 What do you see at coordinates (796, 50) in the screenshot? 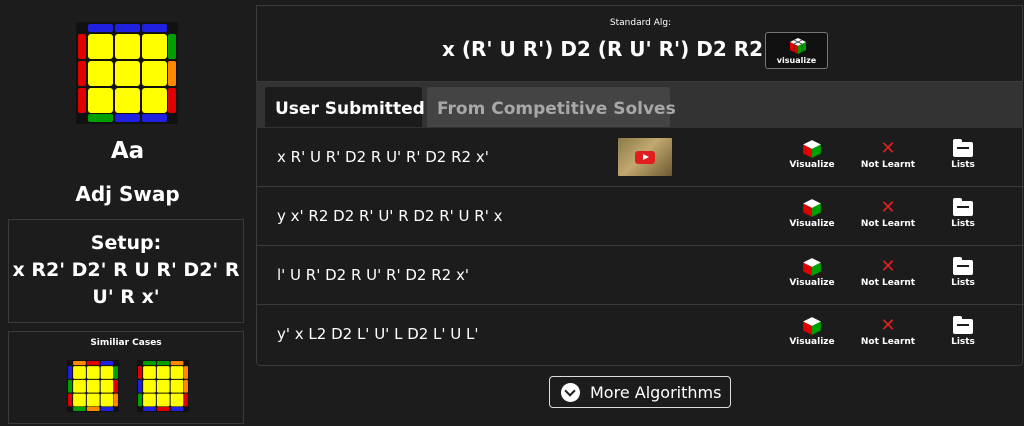
I see `standard-visualize-button: visualize` at bounding box center [796, 50].